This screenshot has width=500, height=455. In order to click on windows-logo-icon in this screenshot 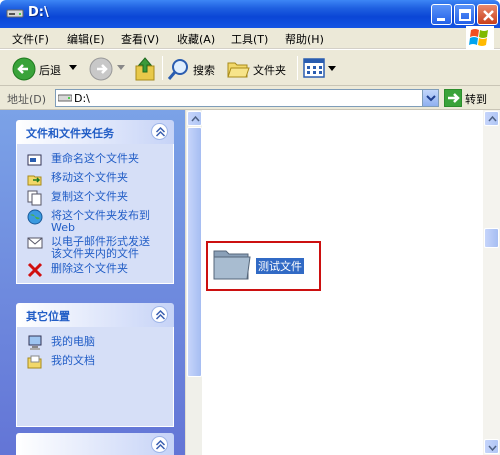, I will do `click(480, 38)`.